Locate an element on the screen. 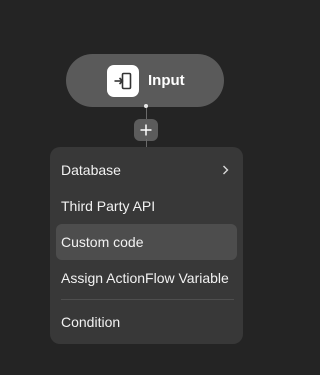 This screenshot has height=375, width=320. menu-item-third-party-api: Third Party API is located at coordinates (146, 206).